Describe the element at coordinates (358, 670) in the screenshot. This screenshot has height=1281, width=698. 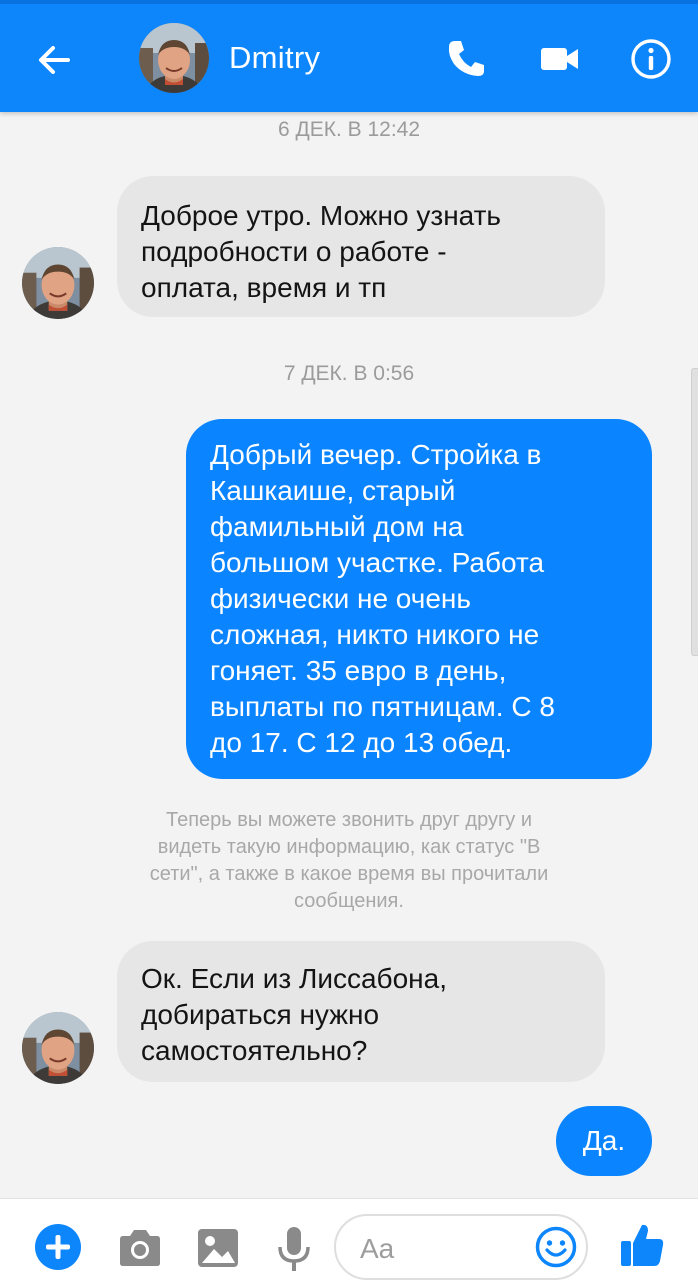
I see `message-line: гоняет. 35 евро в день,` at that location.